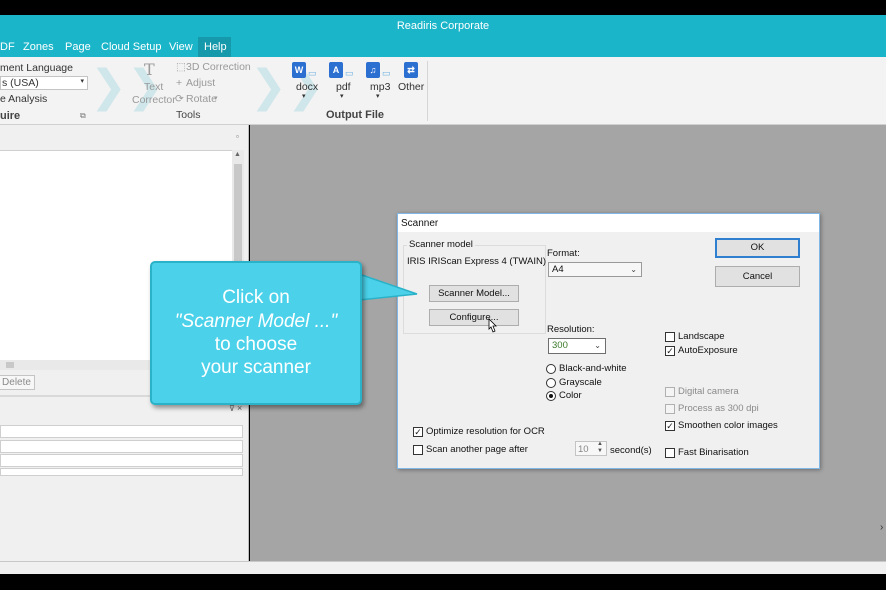  What do you see at coordinates (570, 395) in the screenshot?
I see `color-label: Color` at bounding box center [570, 395].